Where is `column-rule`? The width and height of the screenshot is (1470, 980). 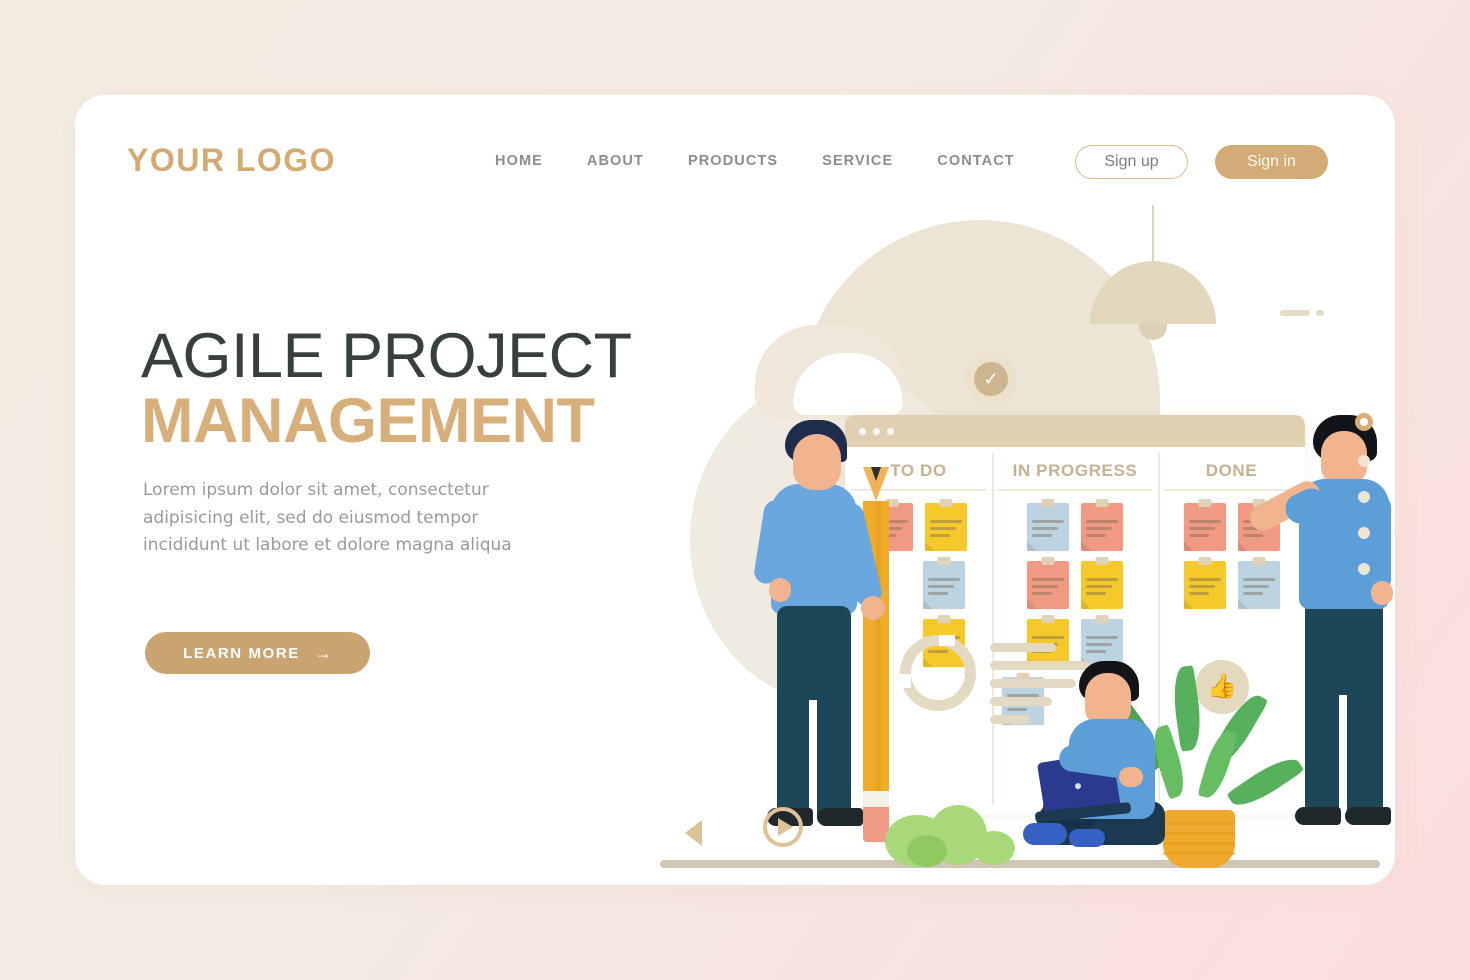 column-rule is located at coordinates (1075, 490).